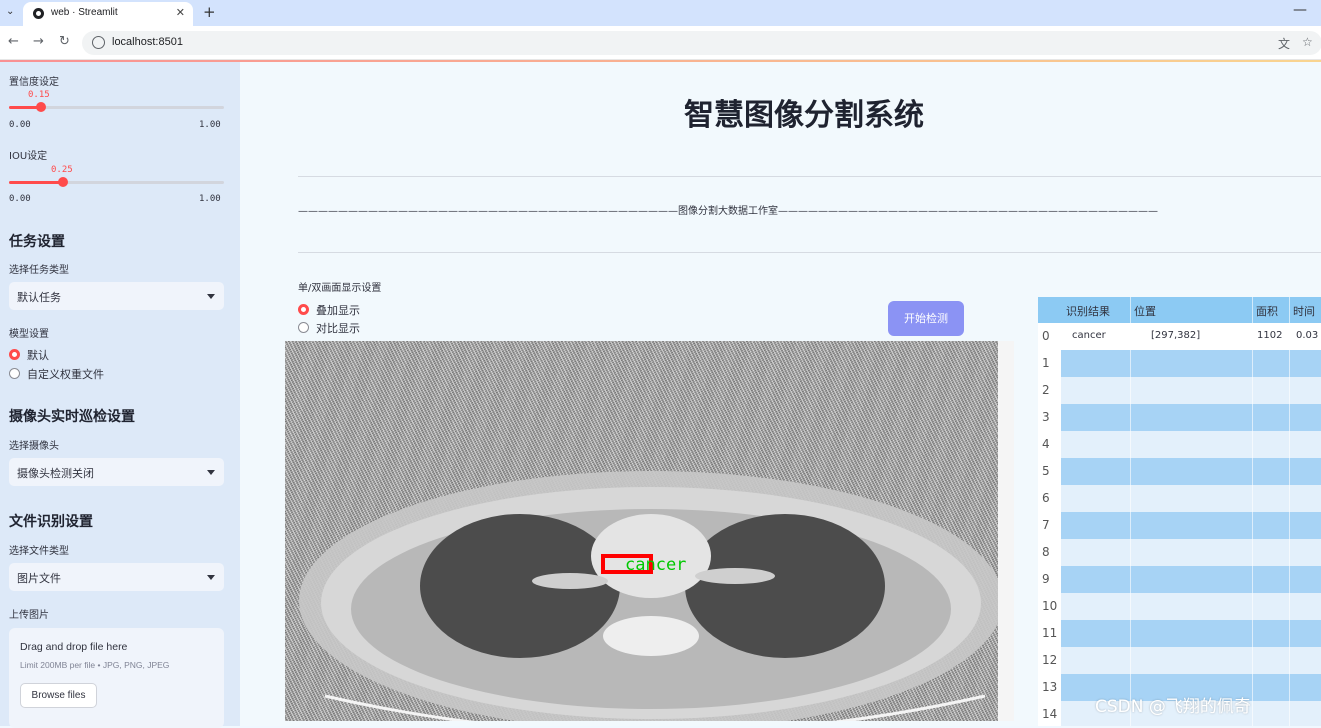 This screenshot has width=1321, height=728. What do you see at coordinates (1145, 311) in the screenshot?
I see `column-header: 位置` at bounding box center [1145, 311].